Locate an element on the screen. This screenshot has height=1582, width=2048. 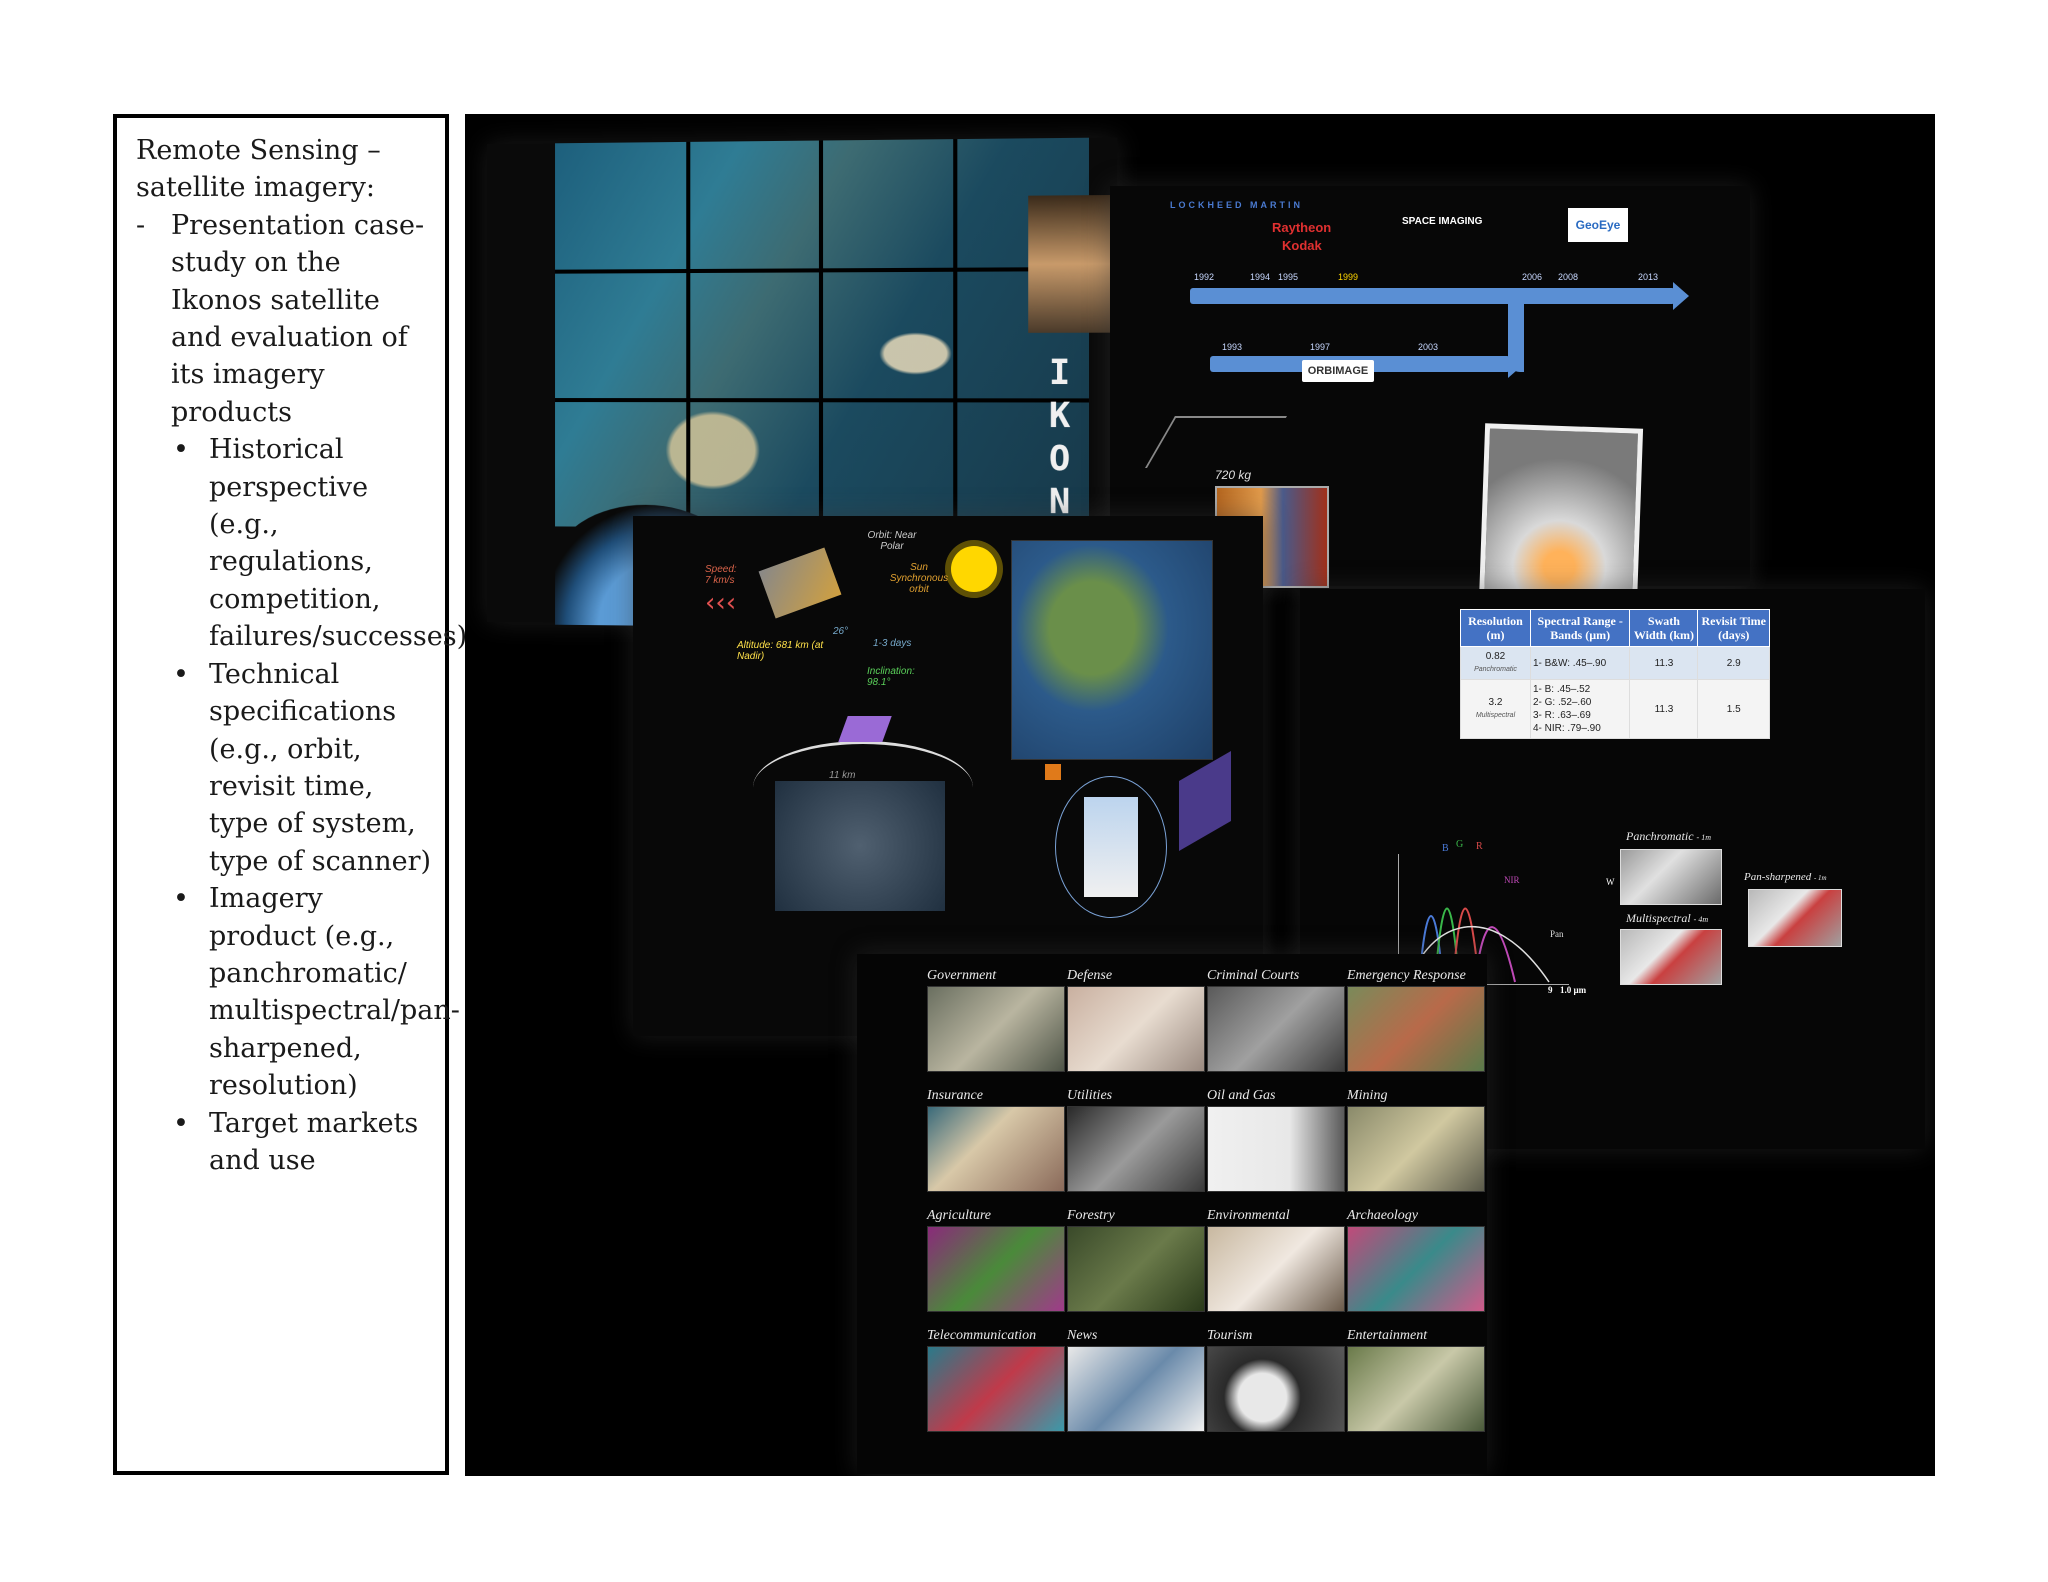
swath-label: 11 km is located at coordinates (842, 775).